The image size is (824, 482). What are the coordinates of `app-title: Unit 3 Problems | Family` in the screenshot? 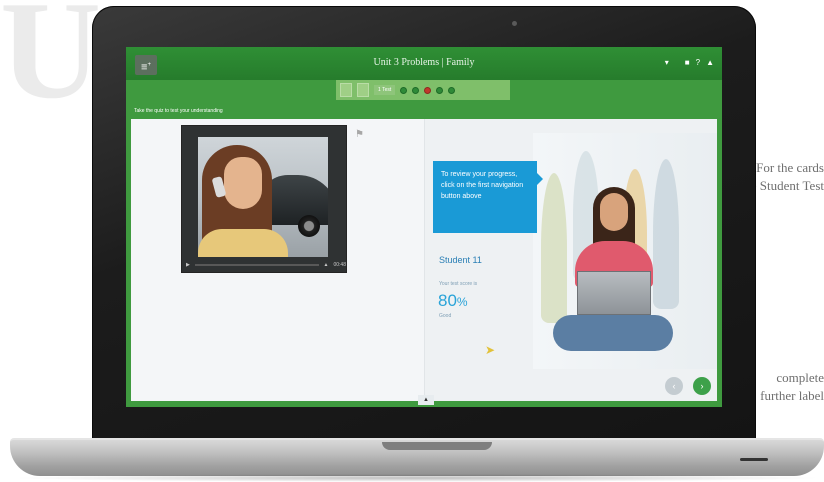 It's located at (424, 62).